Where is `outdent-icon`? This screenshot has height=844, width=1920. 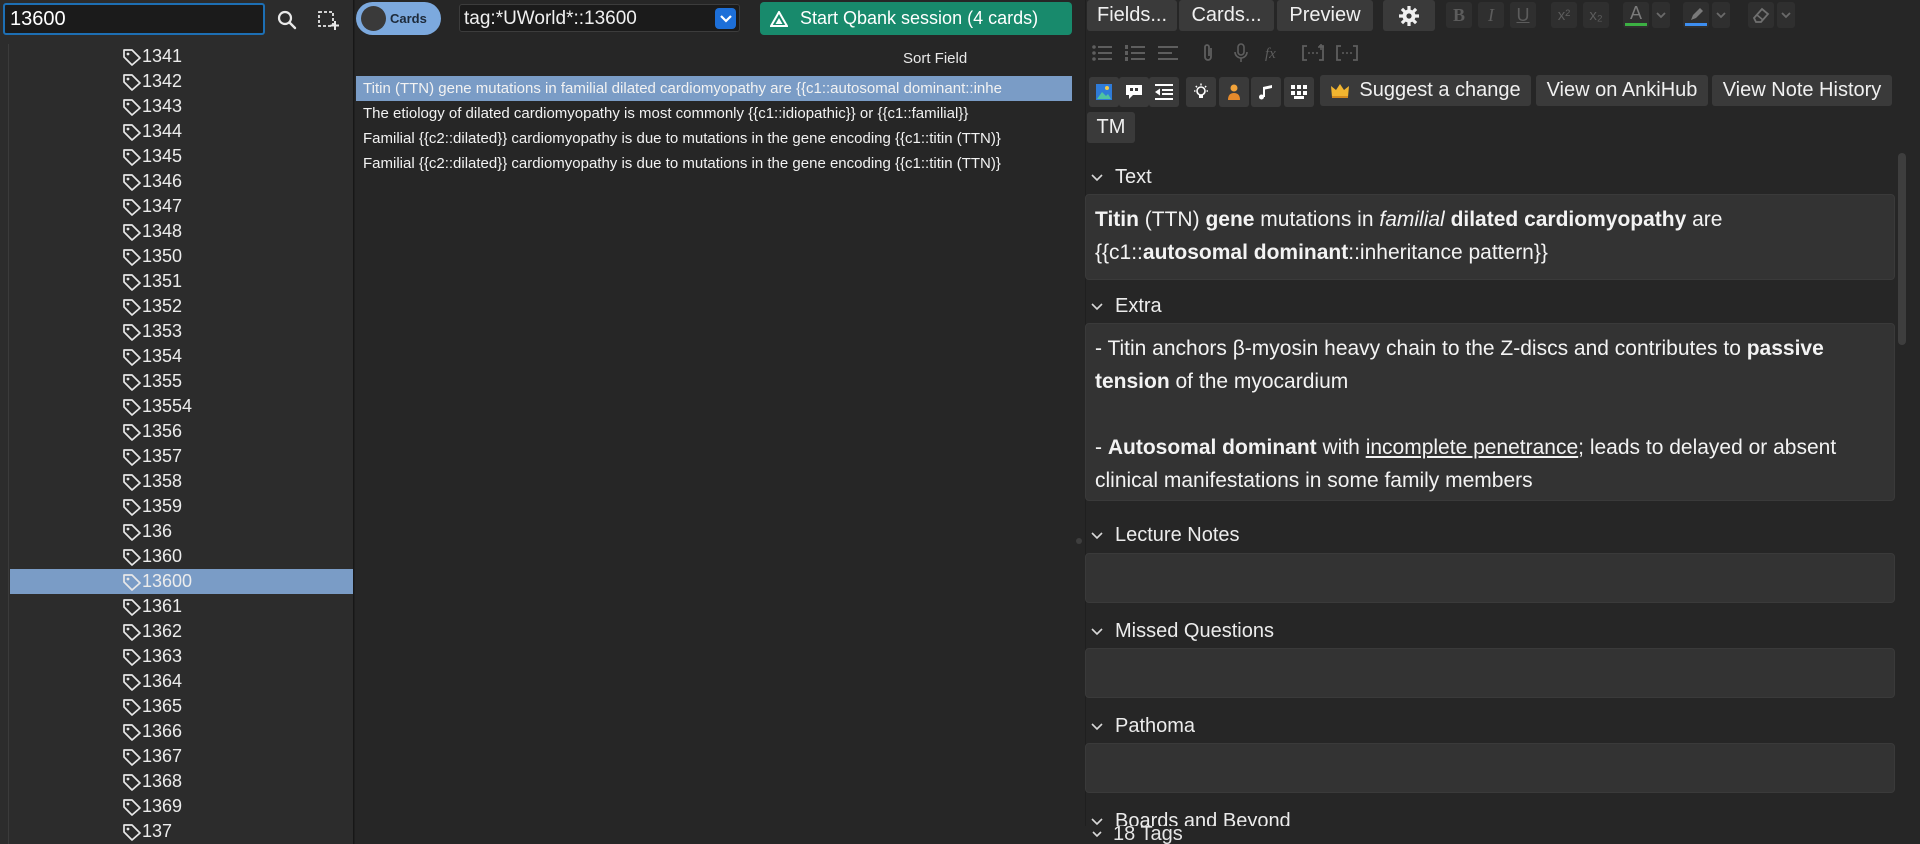 outdent-icon is located at coordinates (1164, 92).